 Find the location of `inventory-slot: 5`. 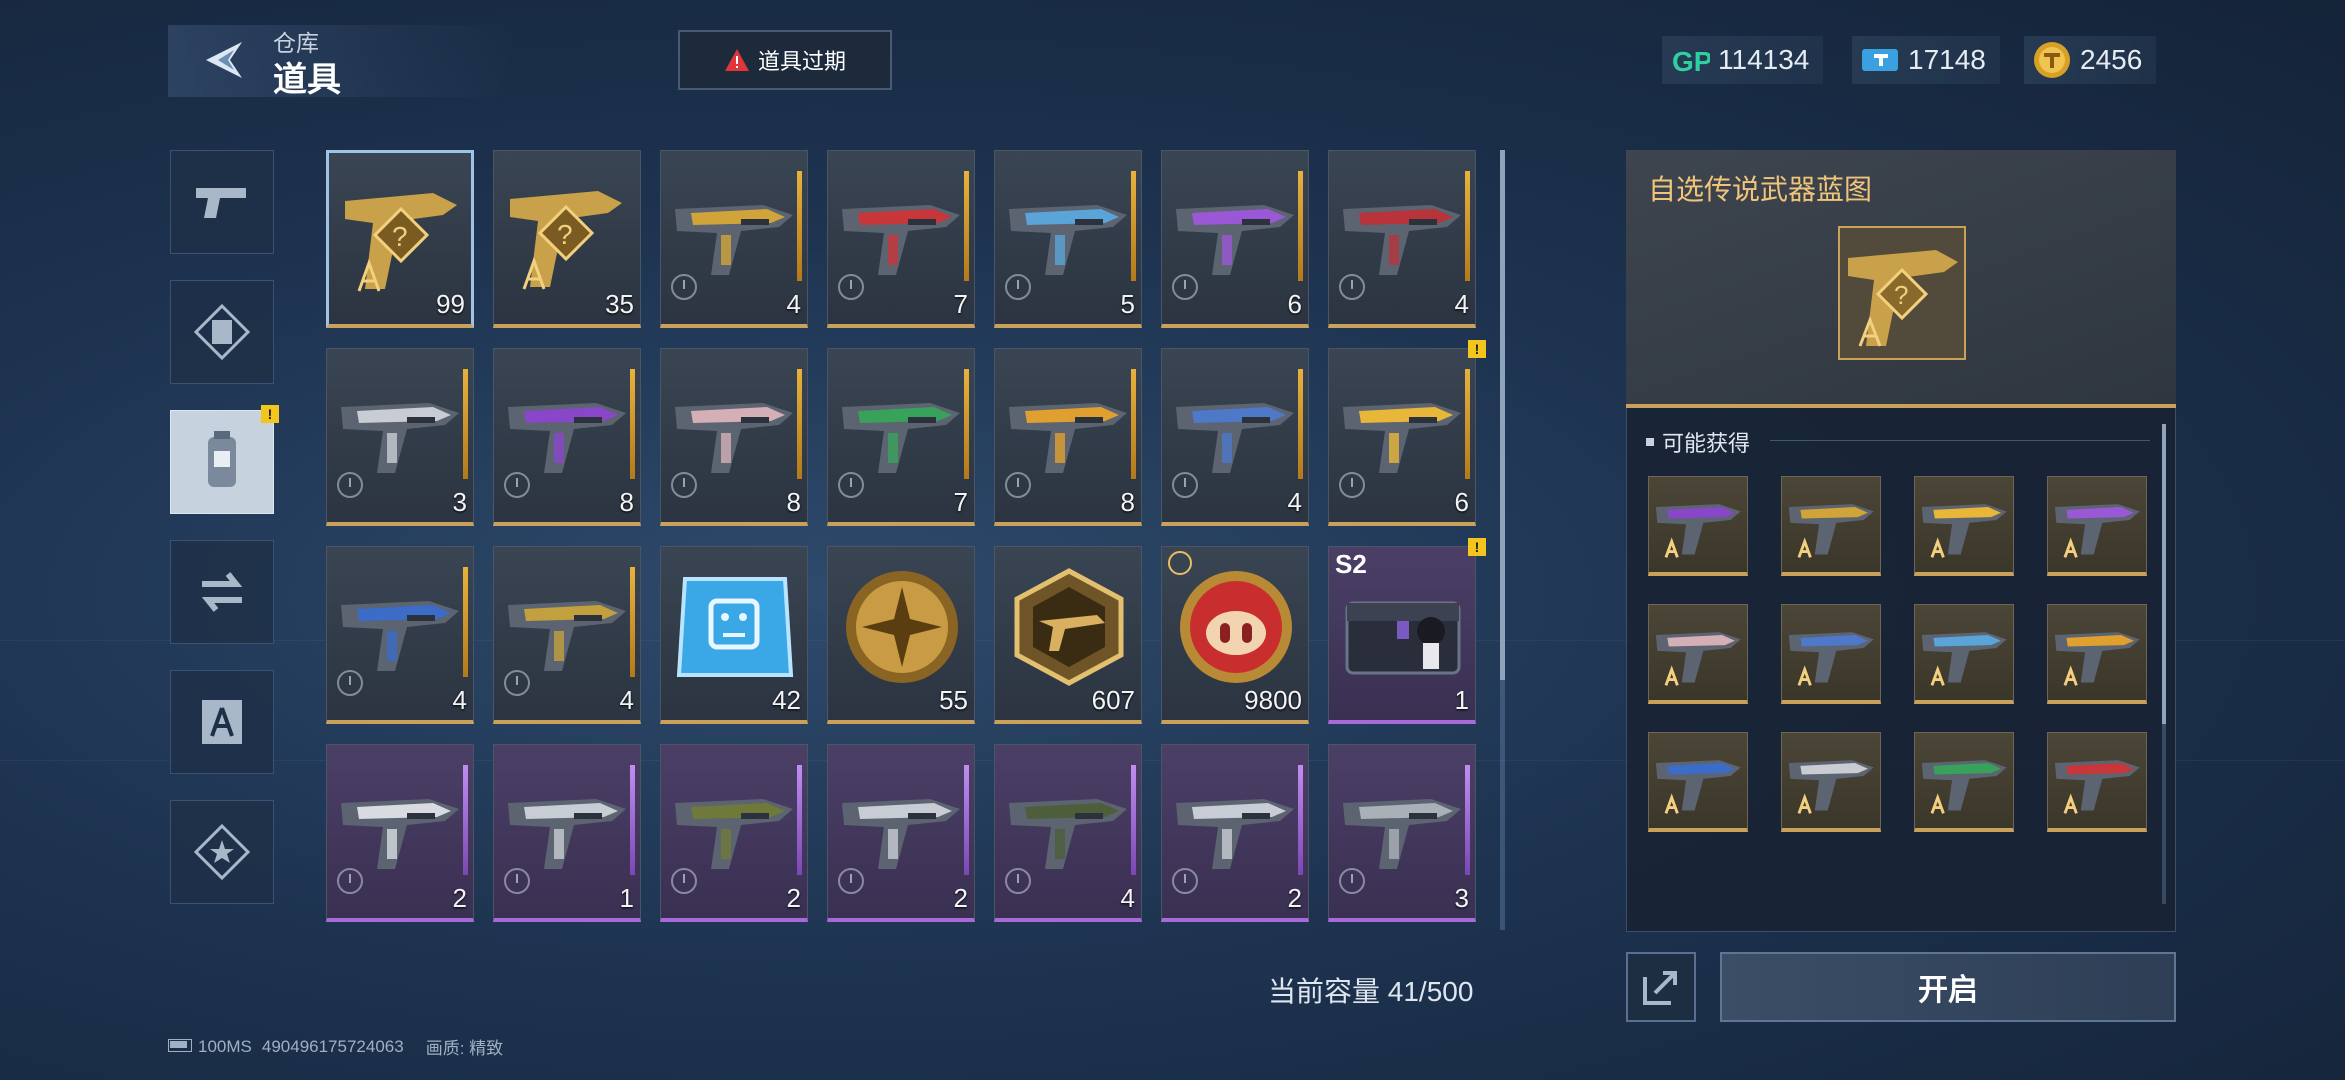

inventory-slot: 5 is located at coordinates (1068, 239).